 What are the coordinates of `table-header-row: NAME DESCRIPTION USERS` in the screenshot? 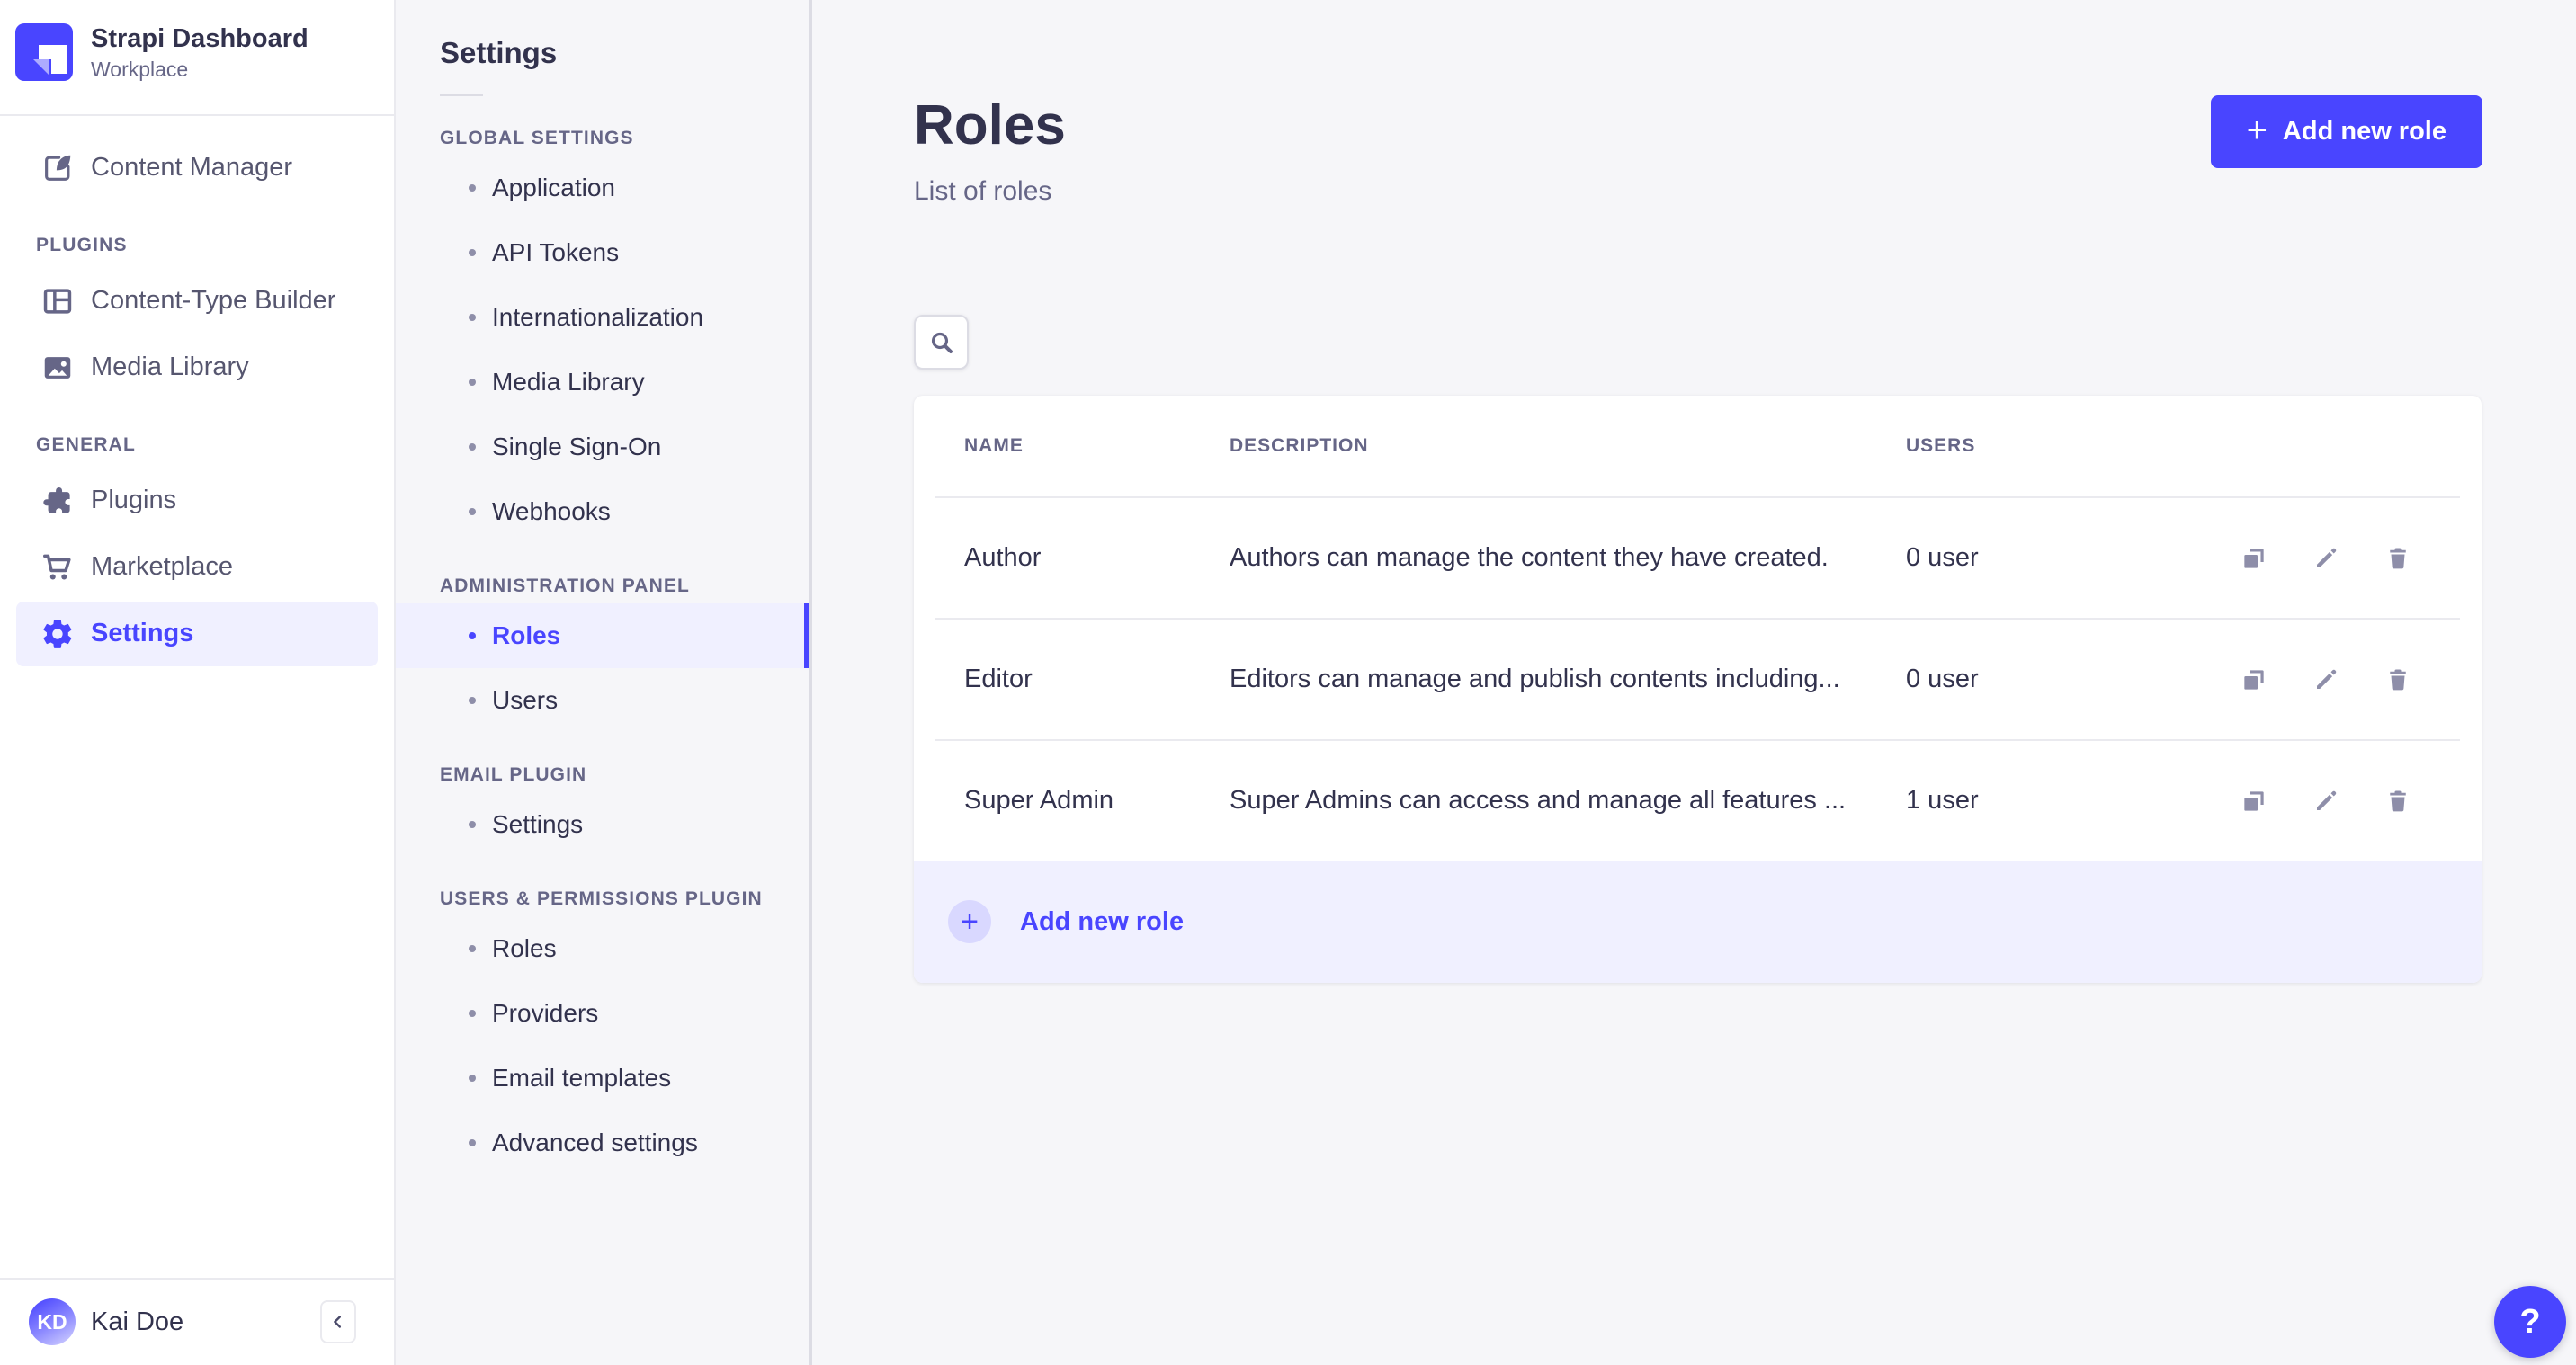 It's located at (1698, 446).